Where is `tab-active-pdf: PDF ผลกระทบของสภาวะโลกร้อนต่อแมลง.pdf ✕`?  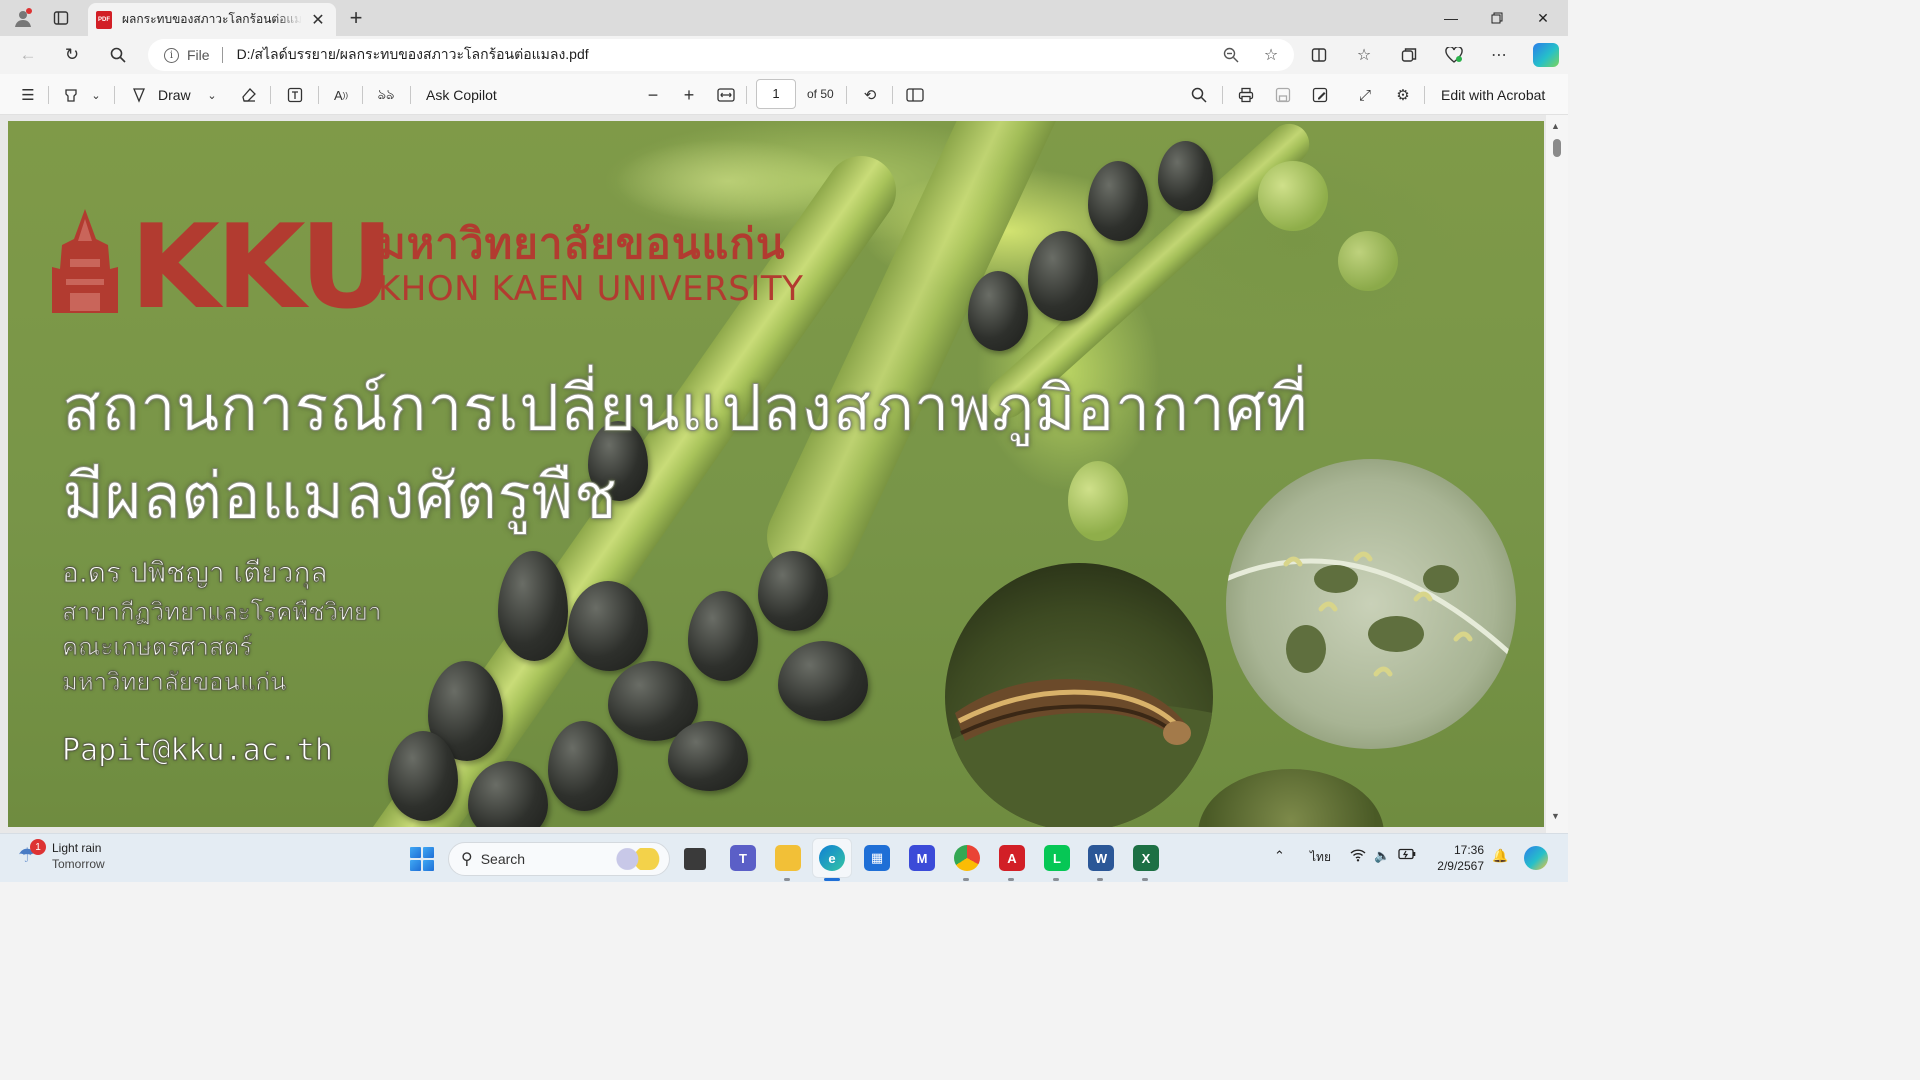 tab-active-pdf: PDF ผลกระทบของสภาวะโลกร้อนต่อแมลง.pdf ✕ is located at coordinates (212, 19).